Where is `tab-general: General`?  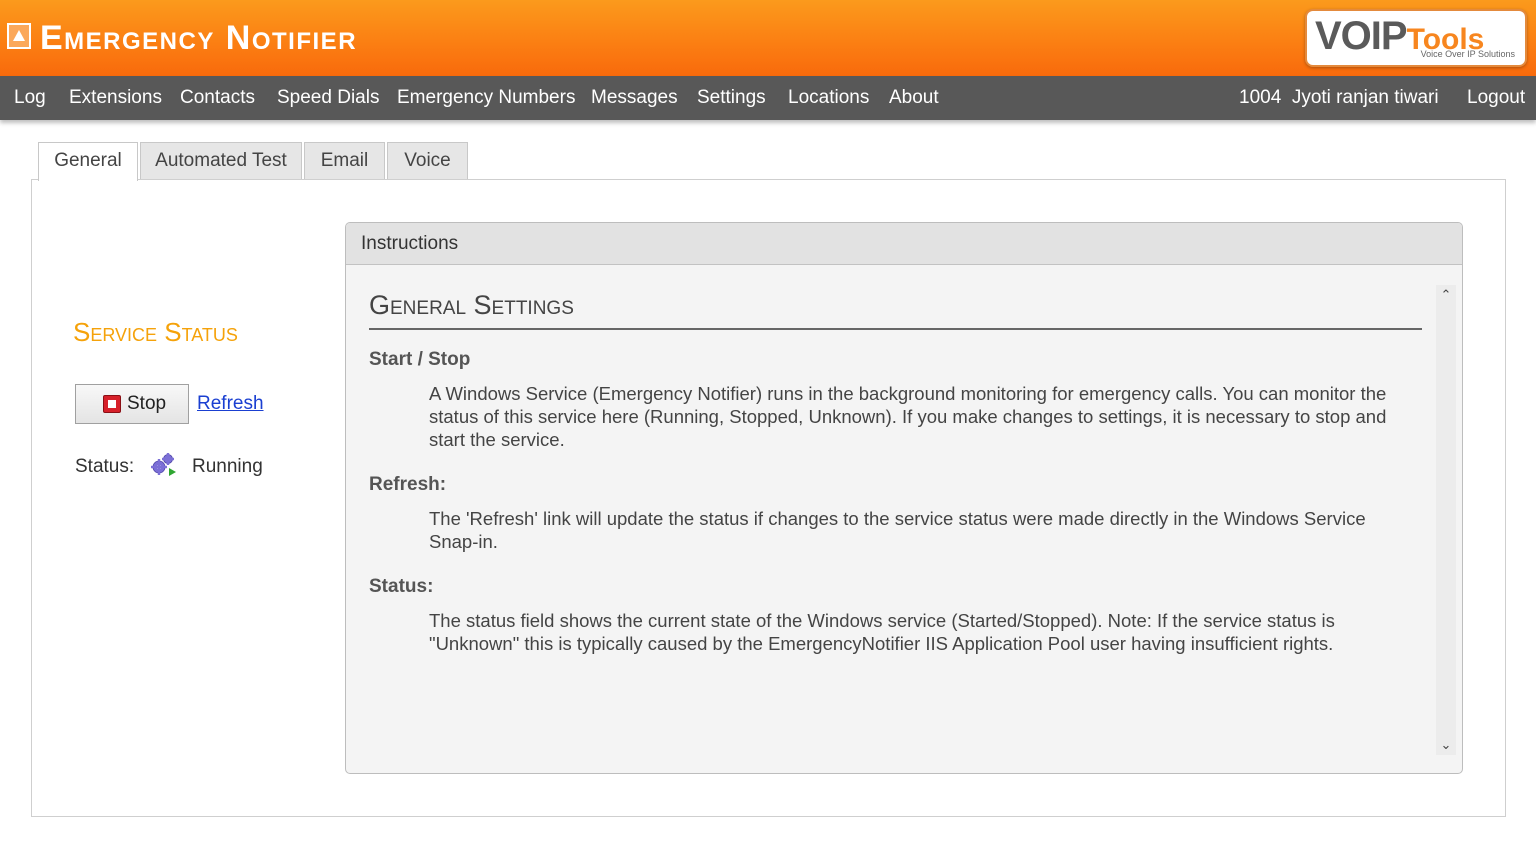
tab-general: General is located at coordinates (88, 161).